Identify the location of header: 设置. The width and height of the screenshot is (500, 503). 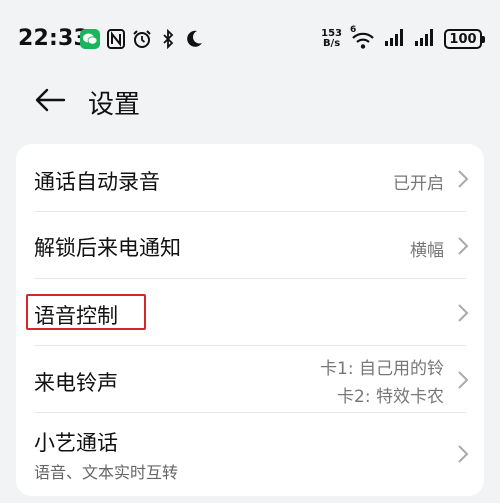
(250, 102).